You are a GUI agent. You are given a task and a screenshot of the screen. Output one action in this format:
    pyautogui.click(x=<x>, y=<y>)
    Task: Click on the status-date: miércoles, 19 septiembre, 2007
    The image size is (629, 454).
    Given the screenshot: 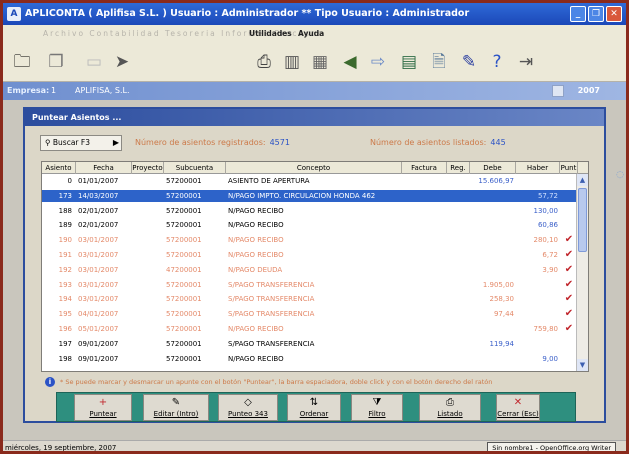 What is the action you would take?
    pyautogui.click(x=61, y=448)
    